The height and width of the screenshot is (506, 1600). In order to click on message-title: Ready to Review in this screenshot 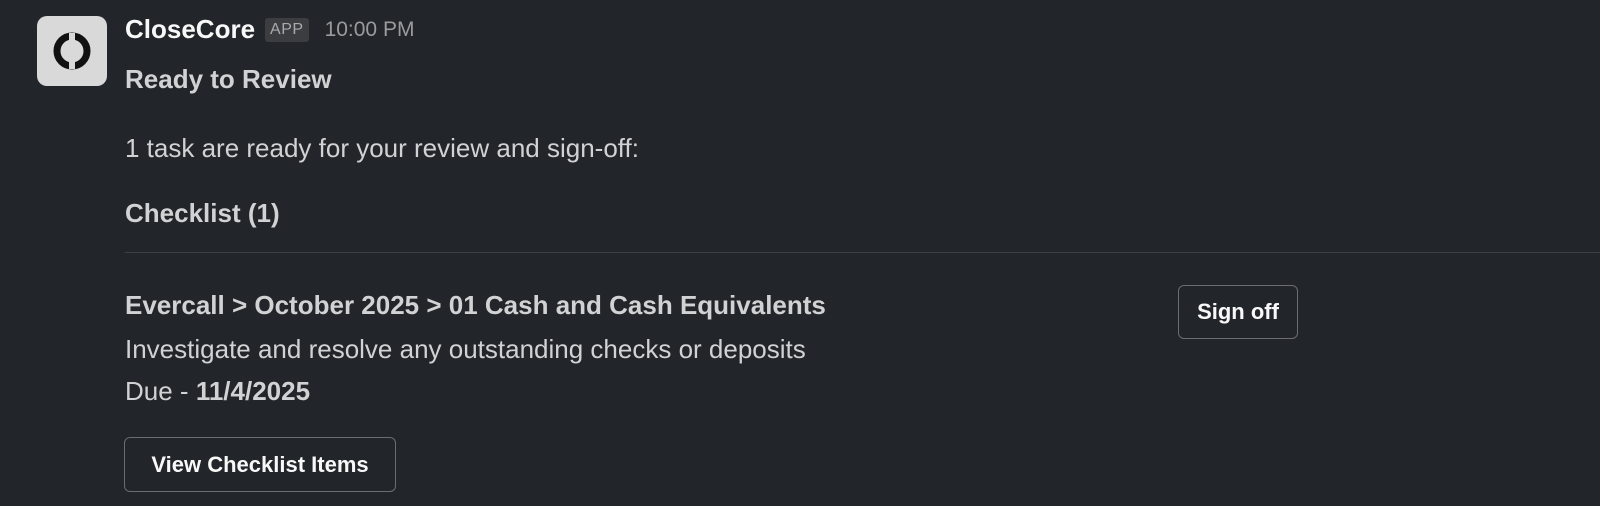, I will do `click(228, 79)`.